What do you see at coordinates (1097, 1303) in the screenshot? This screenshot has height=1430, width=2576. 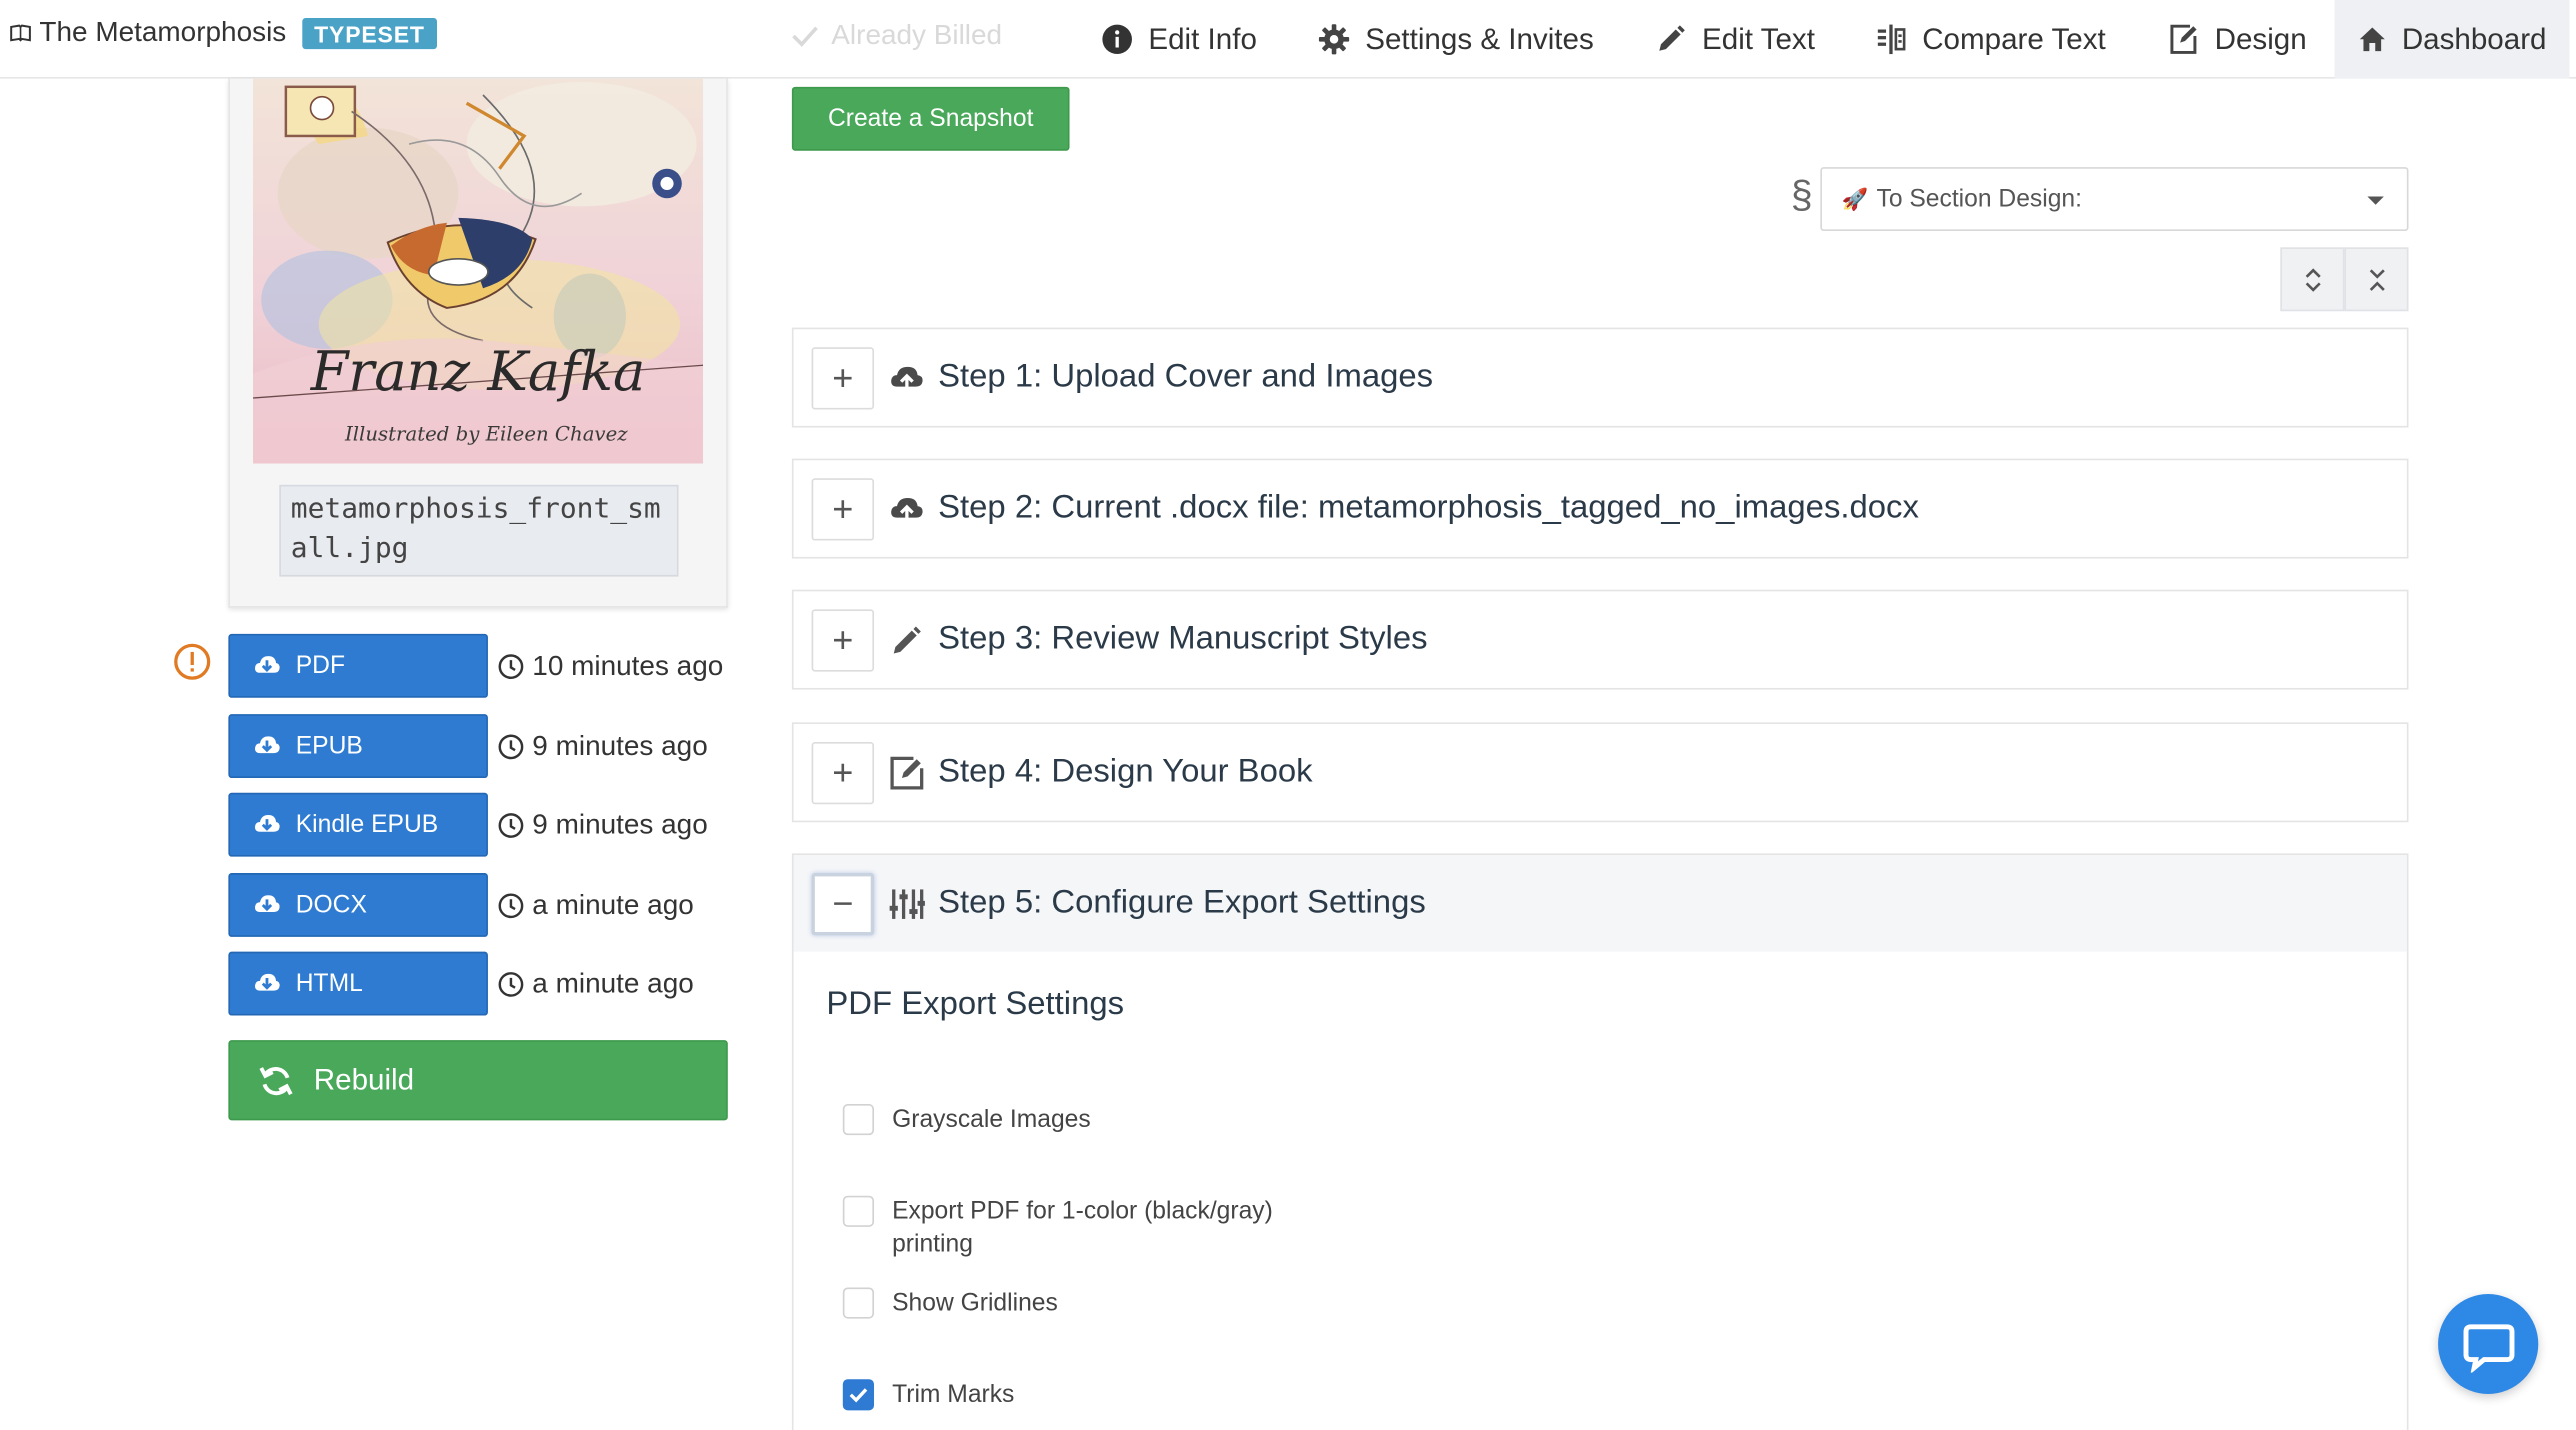 I see `show-gridlines-label: Show Gridlines` at bounding box center [1097, 1303].